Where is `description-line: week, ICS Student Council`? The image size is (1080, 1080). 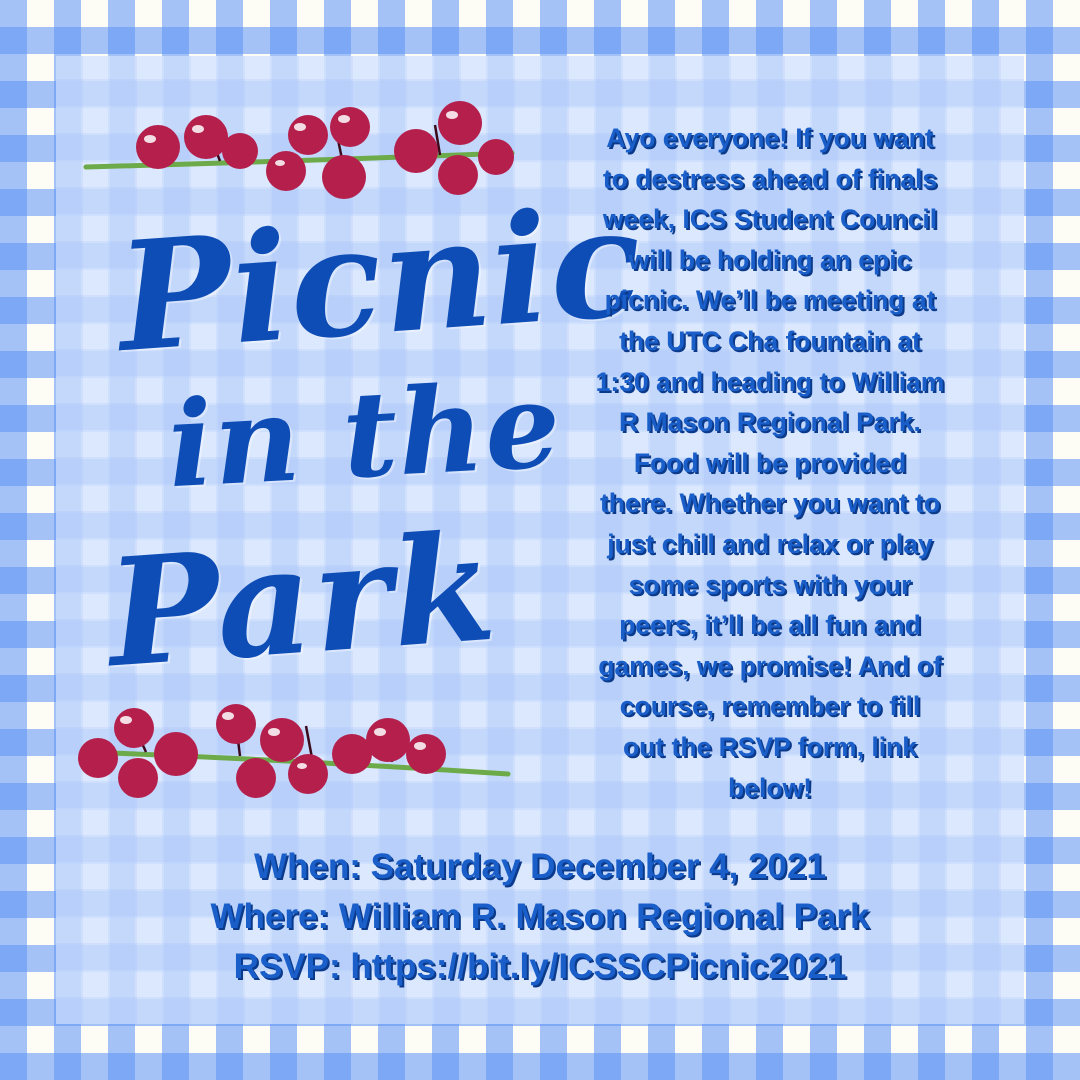 description-line: week, ICS Student Council is located at coordinates (770, 219).